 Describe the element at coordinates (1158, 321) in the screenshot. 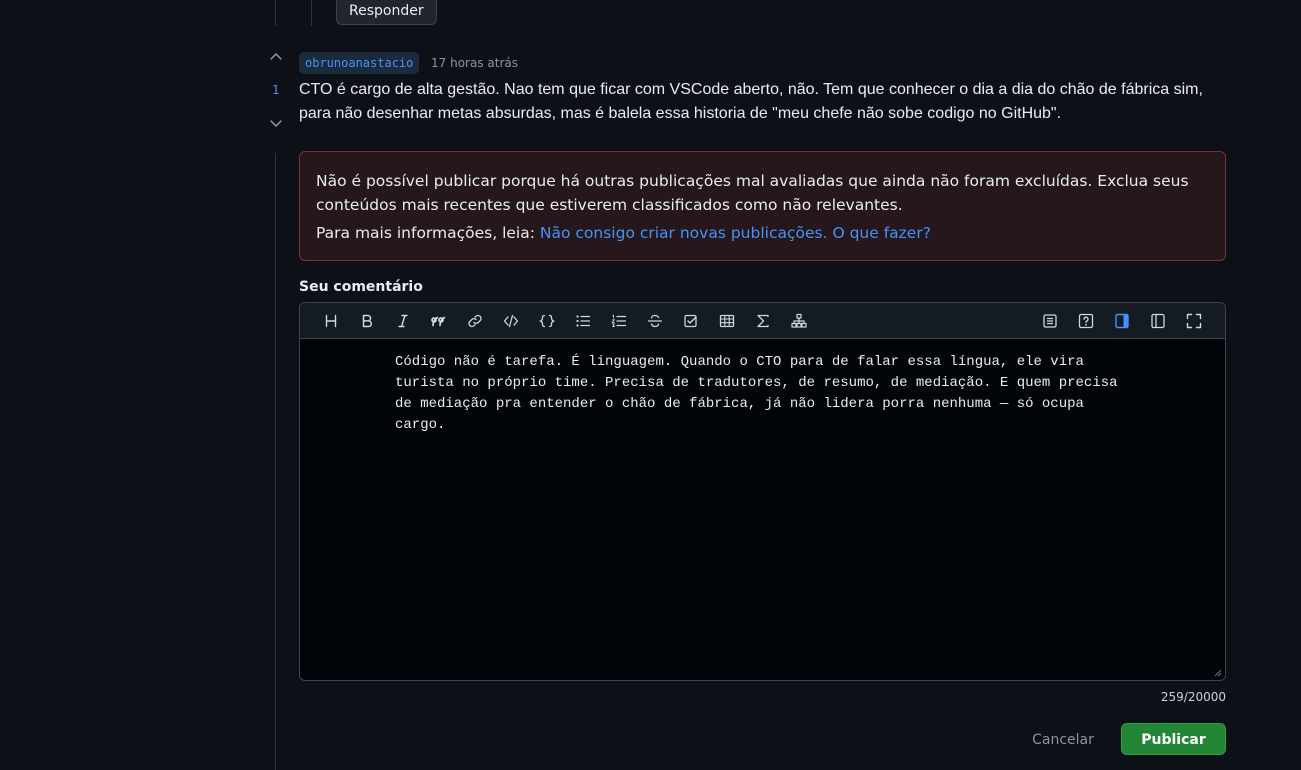

I see `split-view-icon` at that location.